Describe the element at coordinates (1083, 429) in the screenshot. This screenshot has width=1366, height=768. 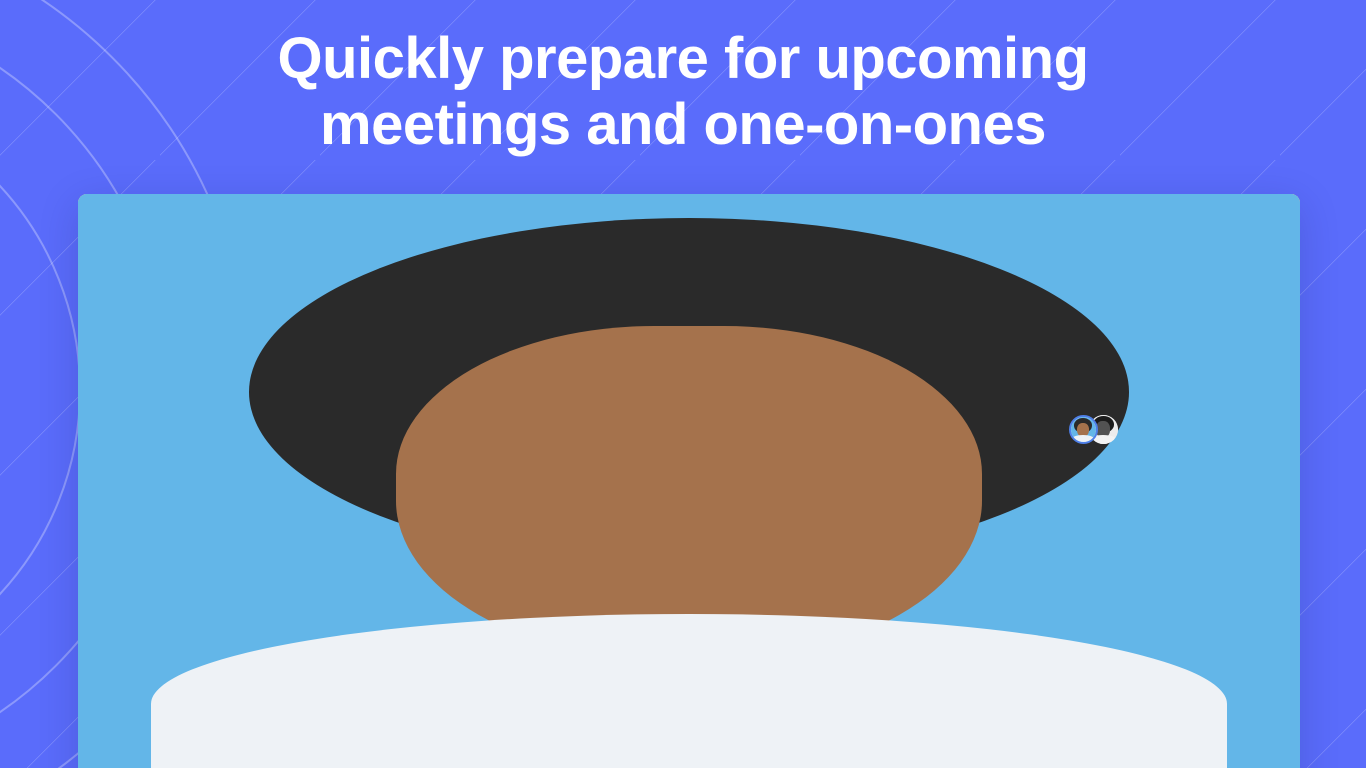
I see `avatar` at that location.